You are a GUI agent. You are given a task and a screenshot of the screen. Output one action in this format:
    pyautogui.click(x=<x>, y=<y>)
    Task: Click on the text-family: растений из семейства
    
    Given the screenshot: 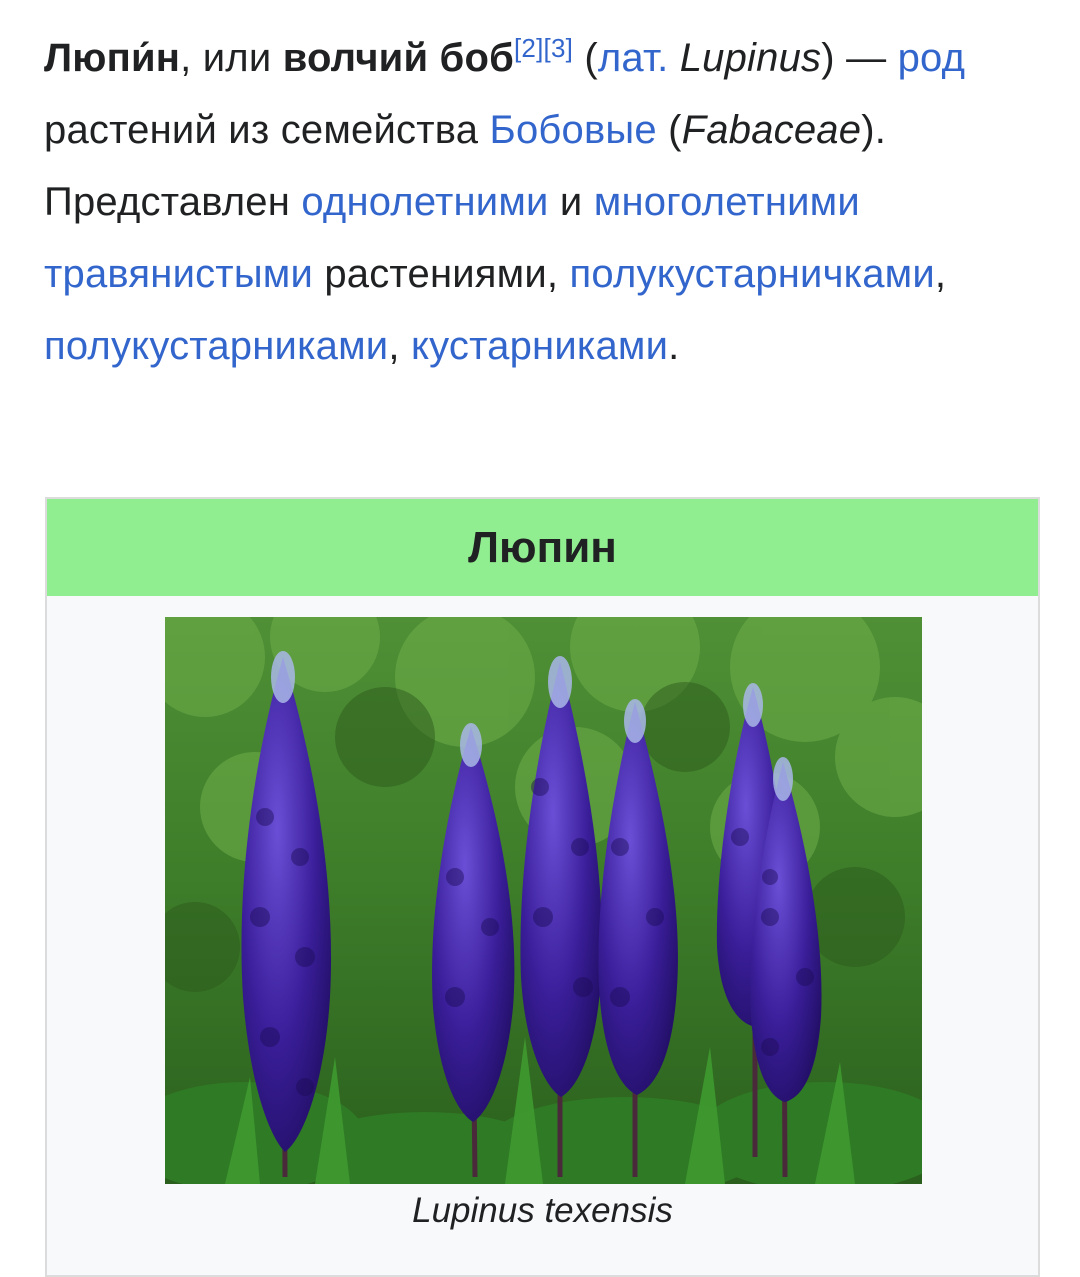 What is the action you would take?
    pyautogui.click(x=267, y=130)
    